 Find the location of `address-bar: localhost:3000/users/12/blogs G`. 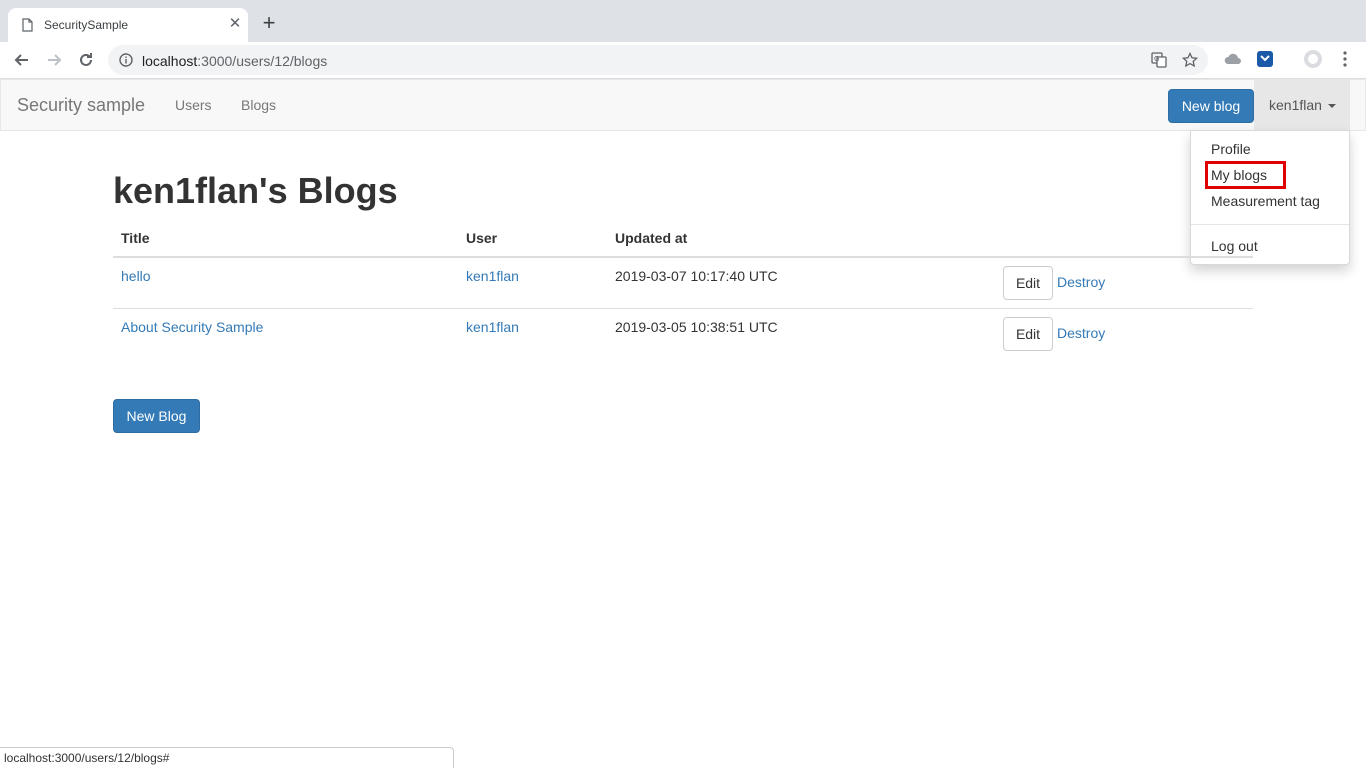

address-bar: localhost:3000/users/12/blogs G is located at coordinates (658, 60).